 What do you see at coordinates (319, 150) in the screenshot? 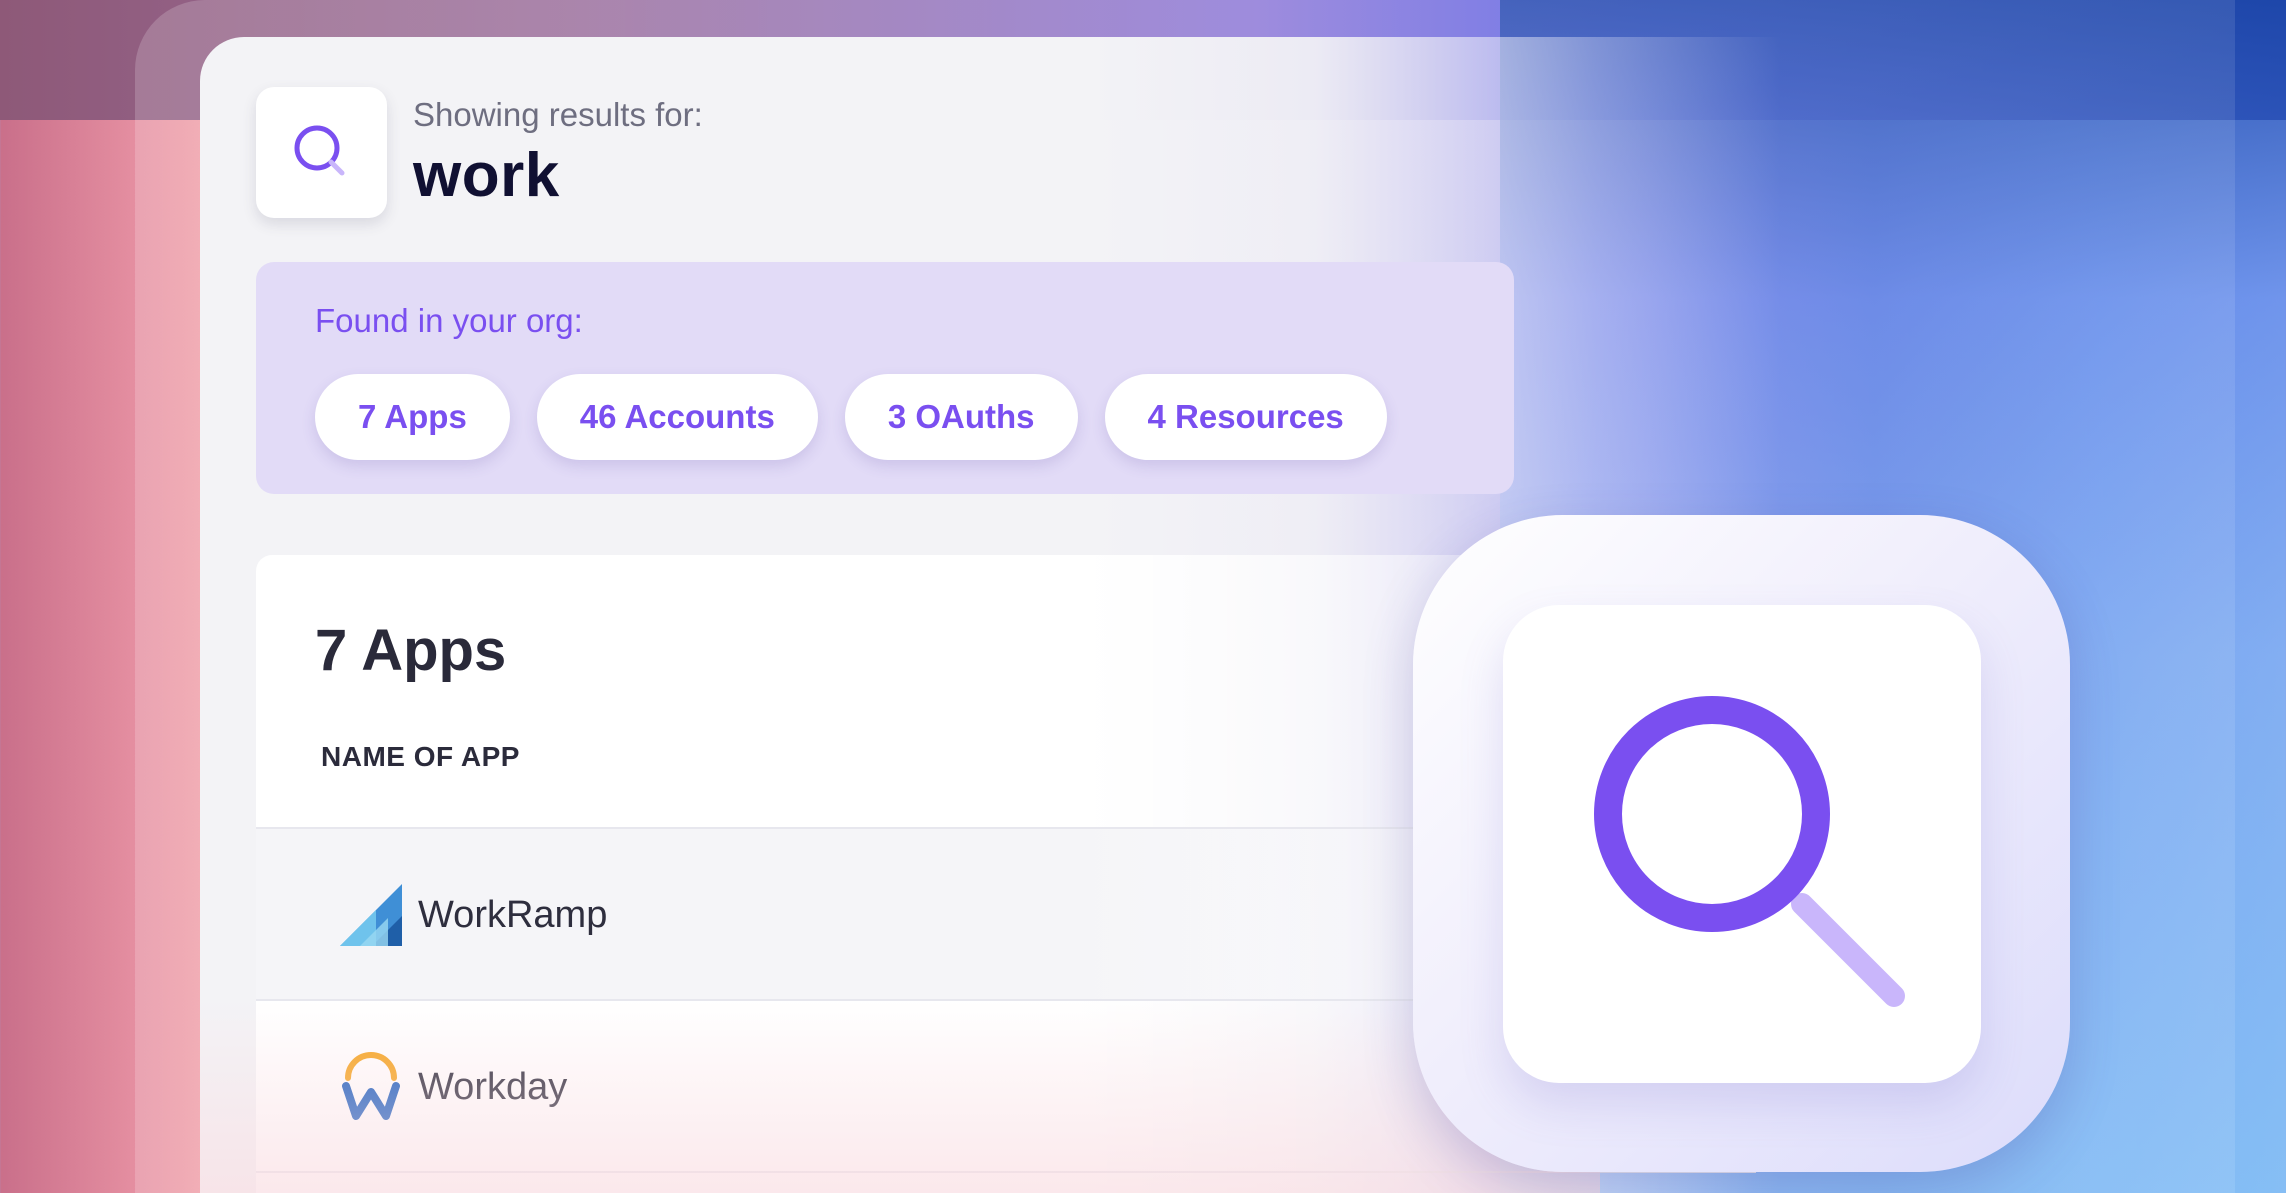
I see `search-icon` at bounding box center [319, 150].